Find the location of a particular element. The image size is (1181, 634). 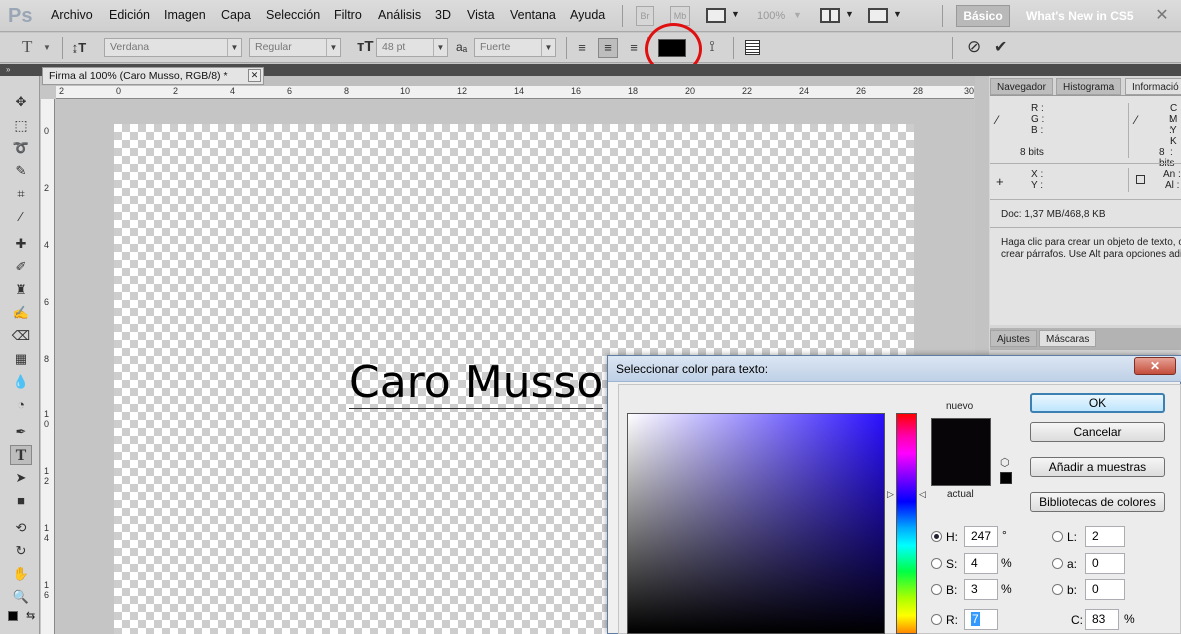

brush-tool-icon: ✐ is located at coordinates (21, 267).